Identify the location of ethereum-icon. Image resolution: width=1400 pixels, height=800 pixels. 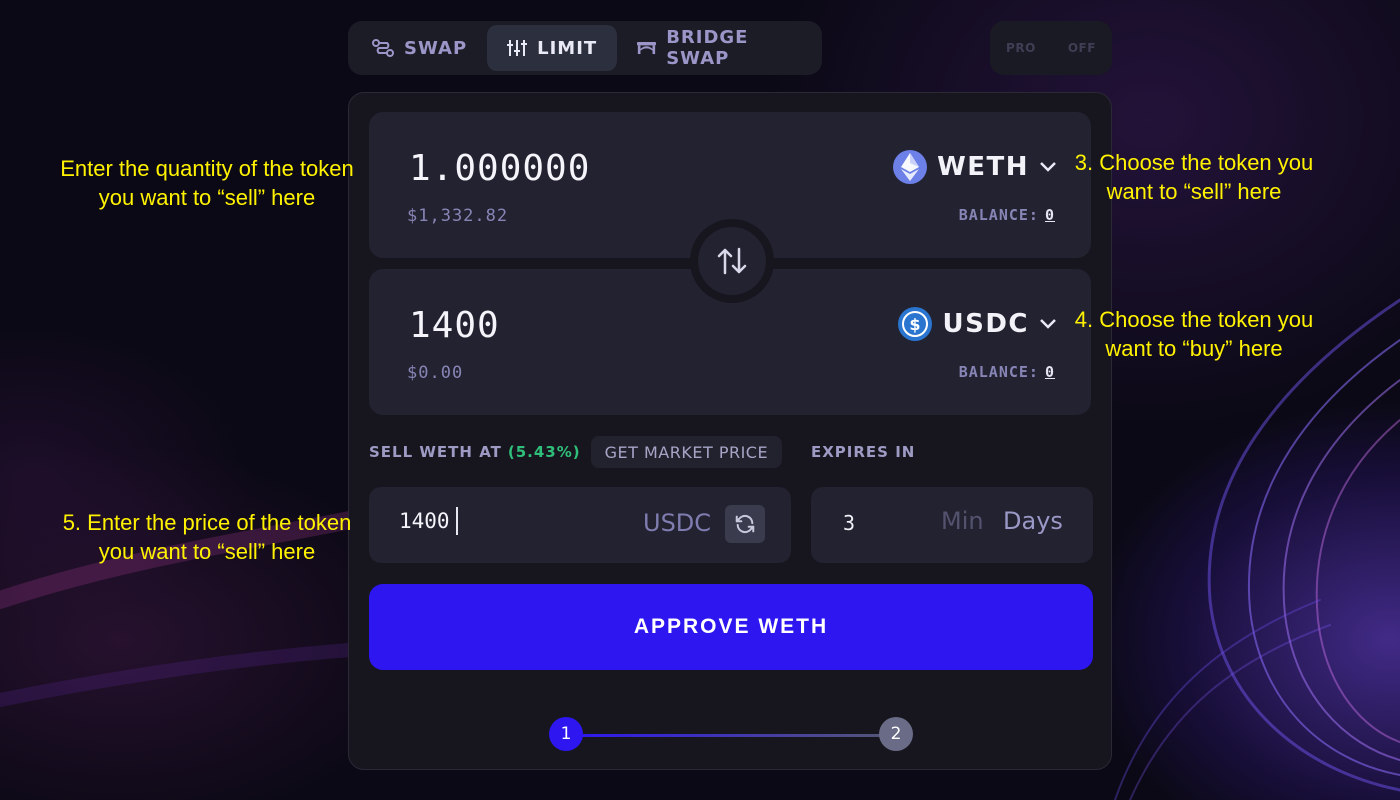
(910, 167).